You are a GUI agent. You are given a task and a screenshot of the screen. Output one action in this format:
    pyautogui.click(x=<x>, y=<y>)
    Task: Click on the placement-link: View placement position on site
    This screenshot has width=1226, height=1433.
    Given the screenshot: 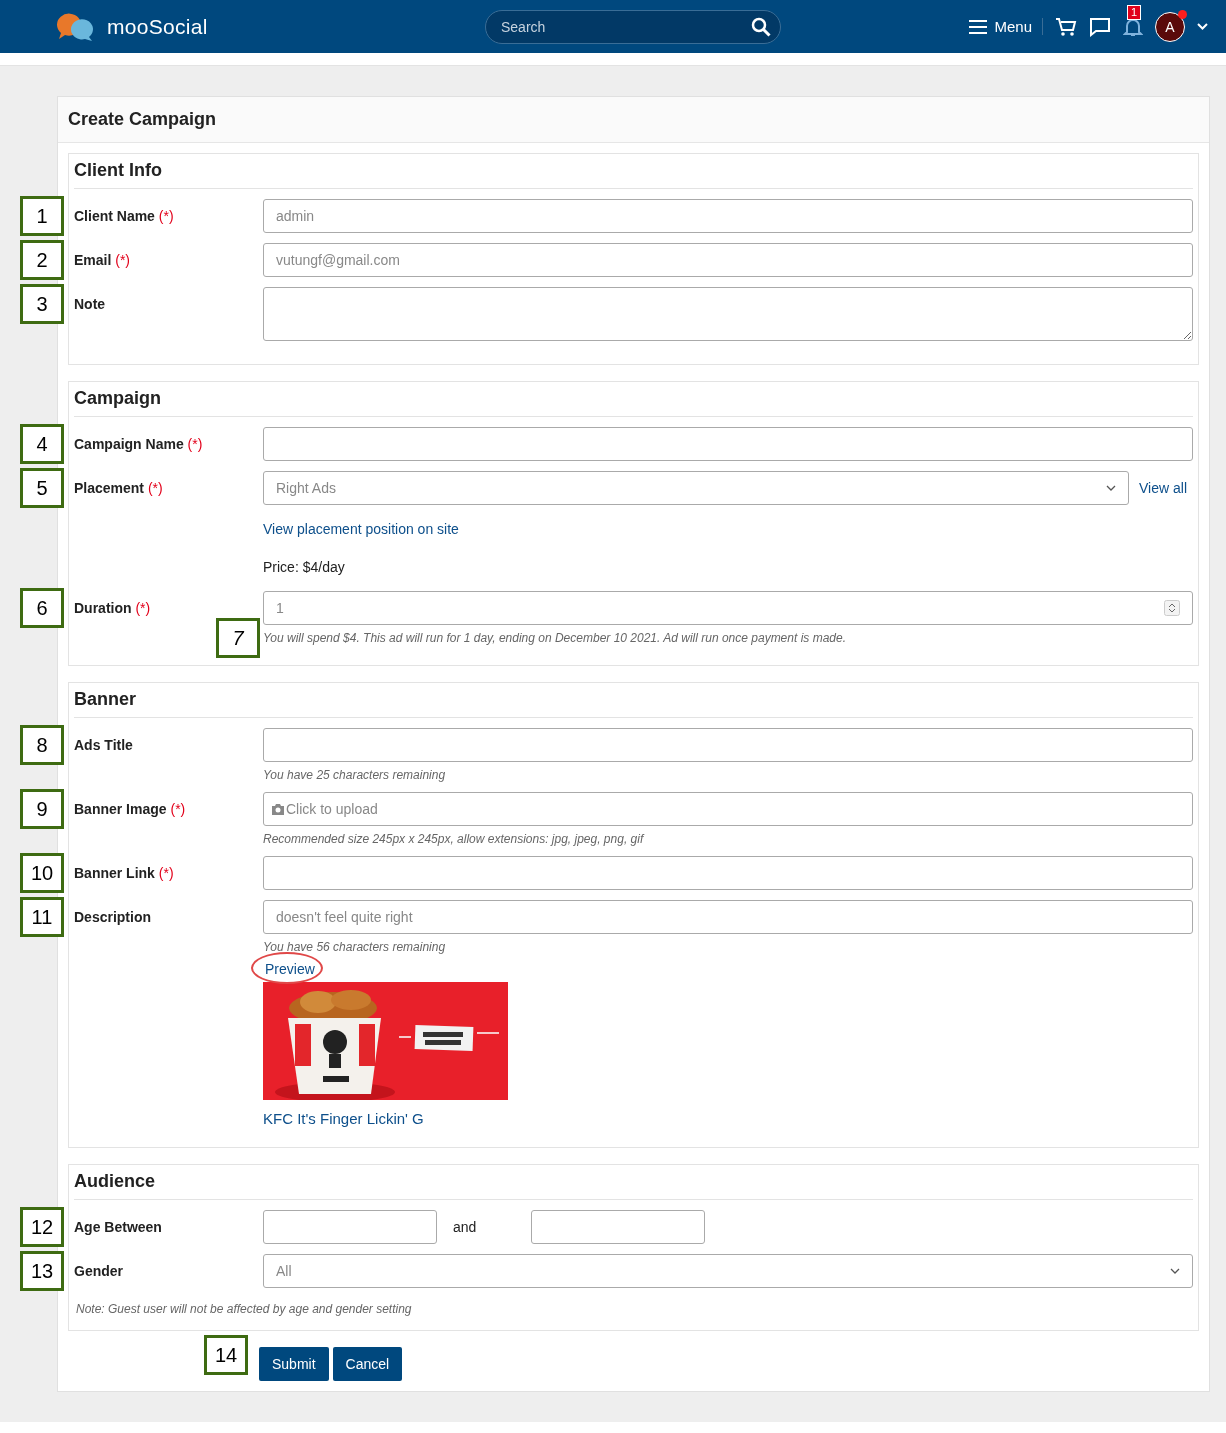 What is the action you would take?
    pyautogui.click(x=361, y=529)
    